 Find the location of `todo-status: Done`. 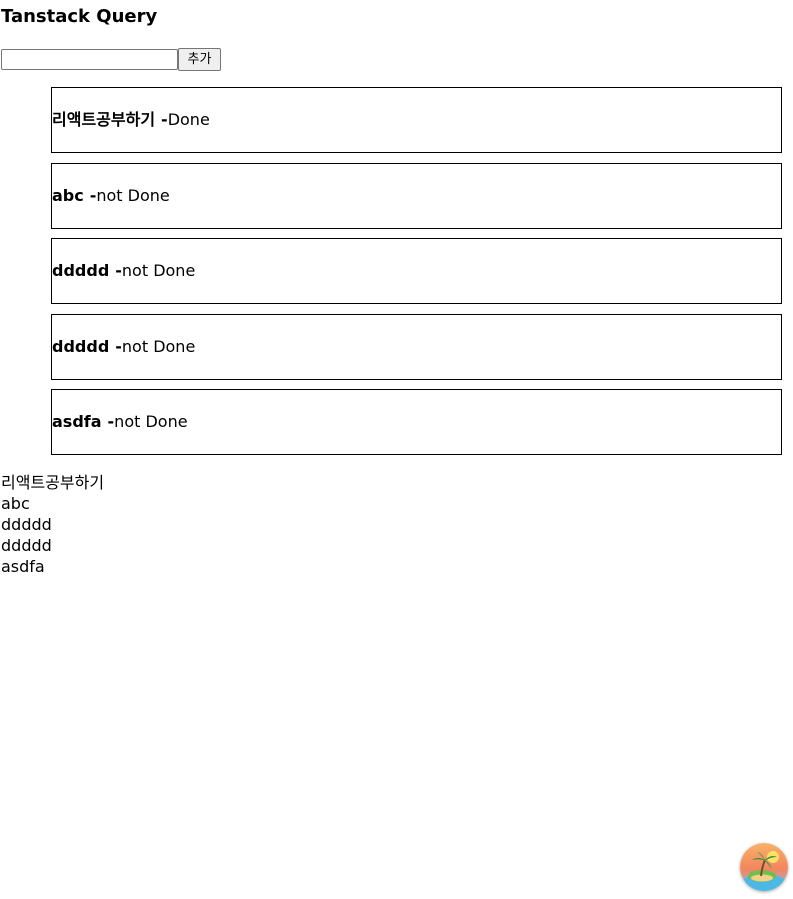

todo-status: Done is located at coordinates (188, 119).